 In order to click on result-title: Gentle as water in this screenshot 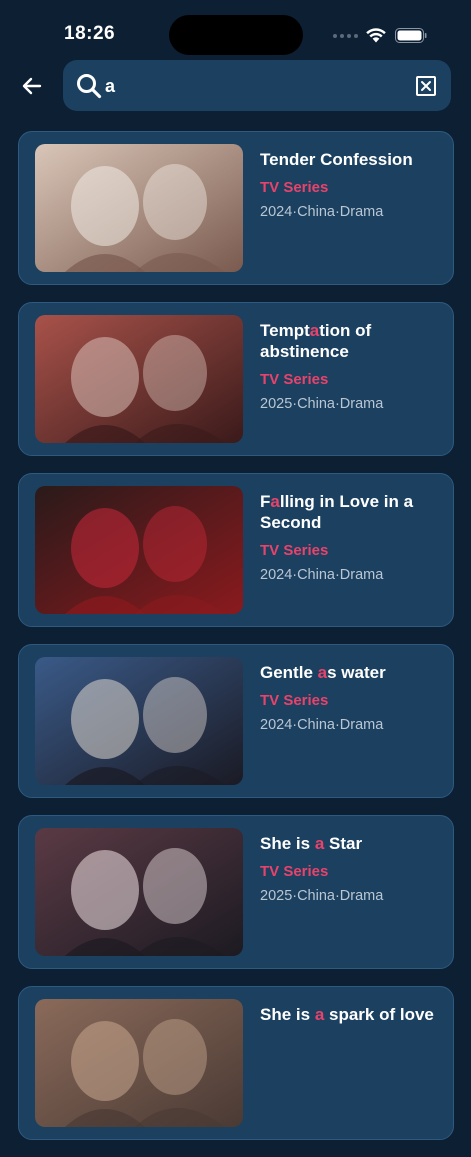, I will do `click(323, 672)`.